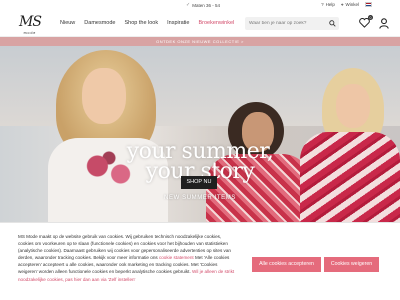 This screenshot has width=400, height=300. I want to click on brand-logo: MS mode, so click(30, 24).